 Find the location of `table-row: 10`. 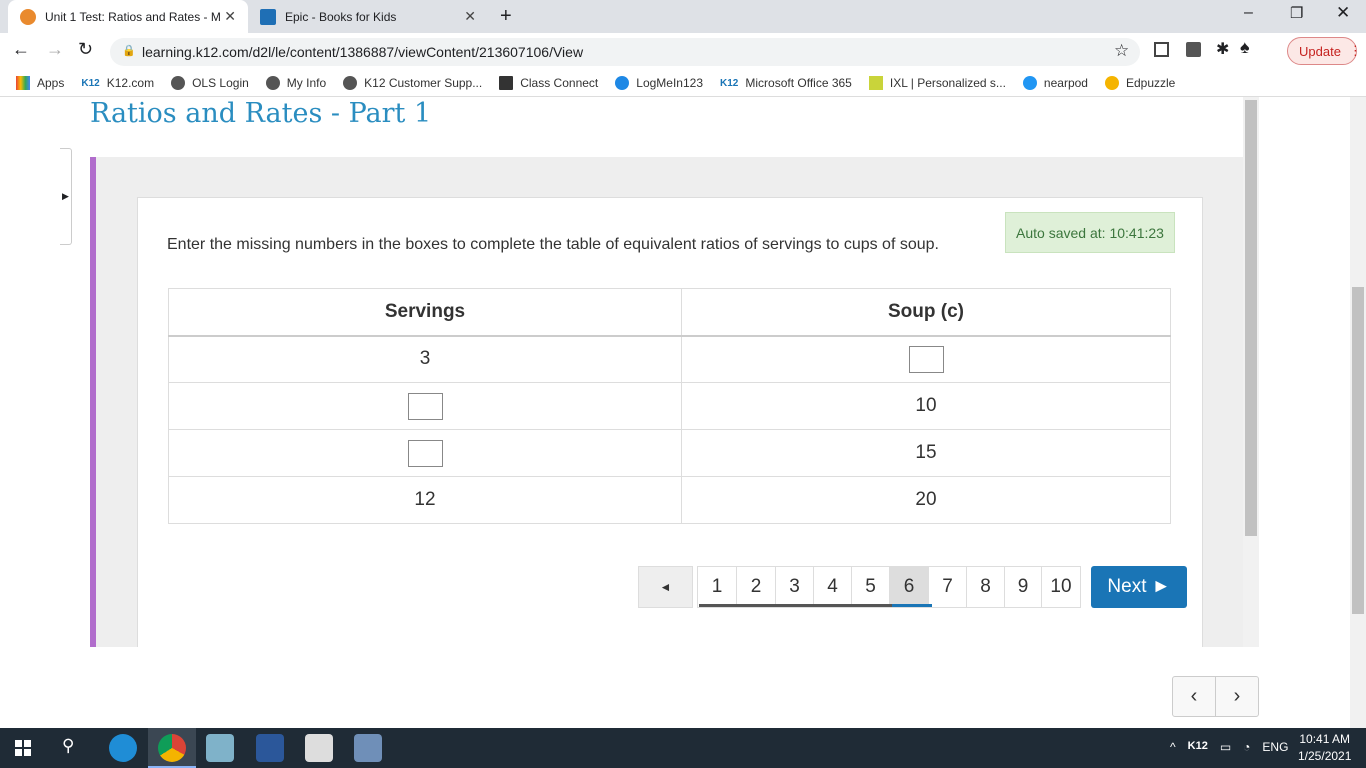

table-row: 10 is located at coordinates (669, 406).